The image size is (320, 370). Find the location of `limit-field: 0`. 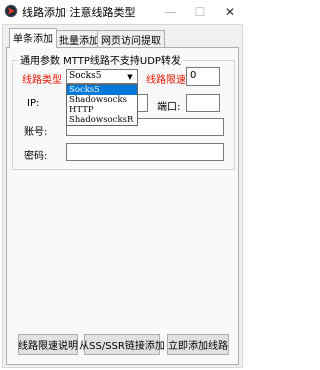

limit-field: 0 is located at coordinates (203, 76).